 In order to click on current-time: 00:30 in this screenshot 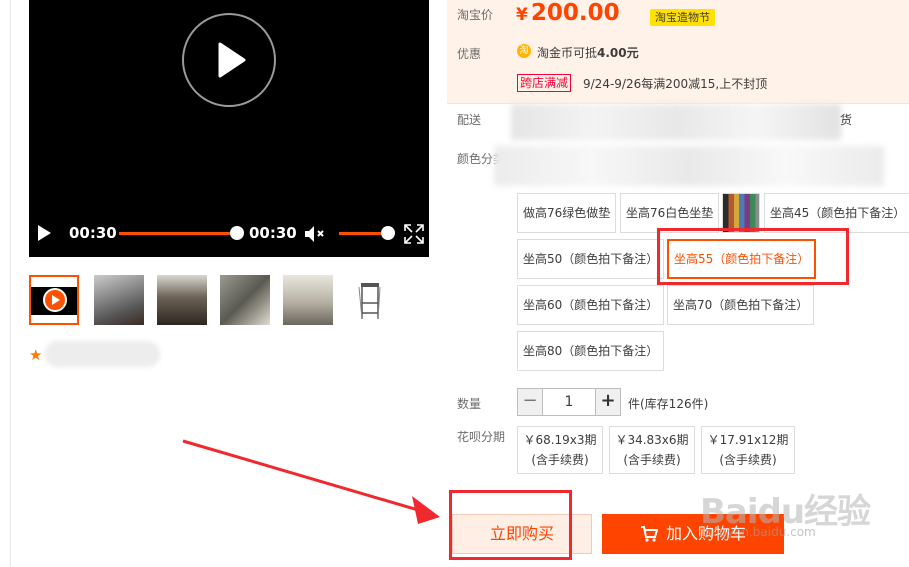, I will do `click(93, 233)`.